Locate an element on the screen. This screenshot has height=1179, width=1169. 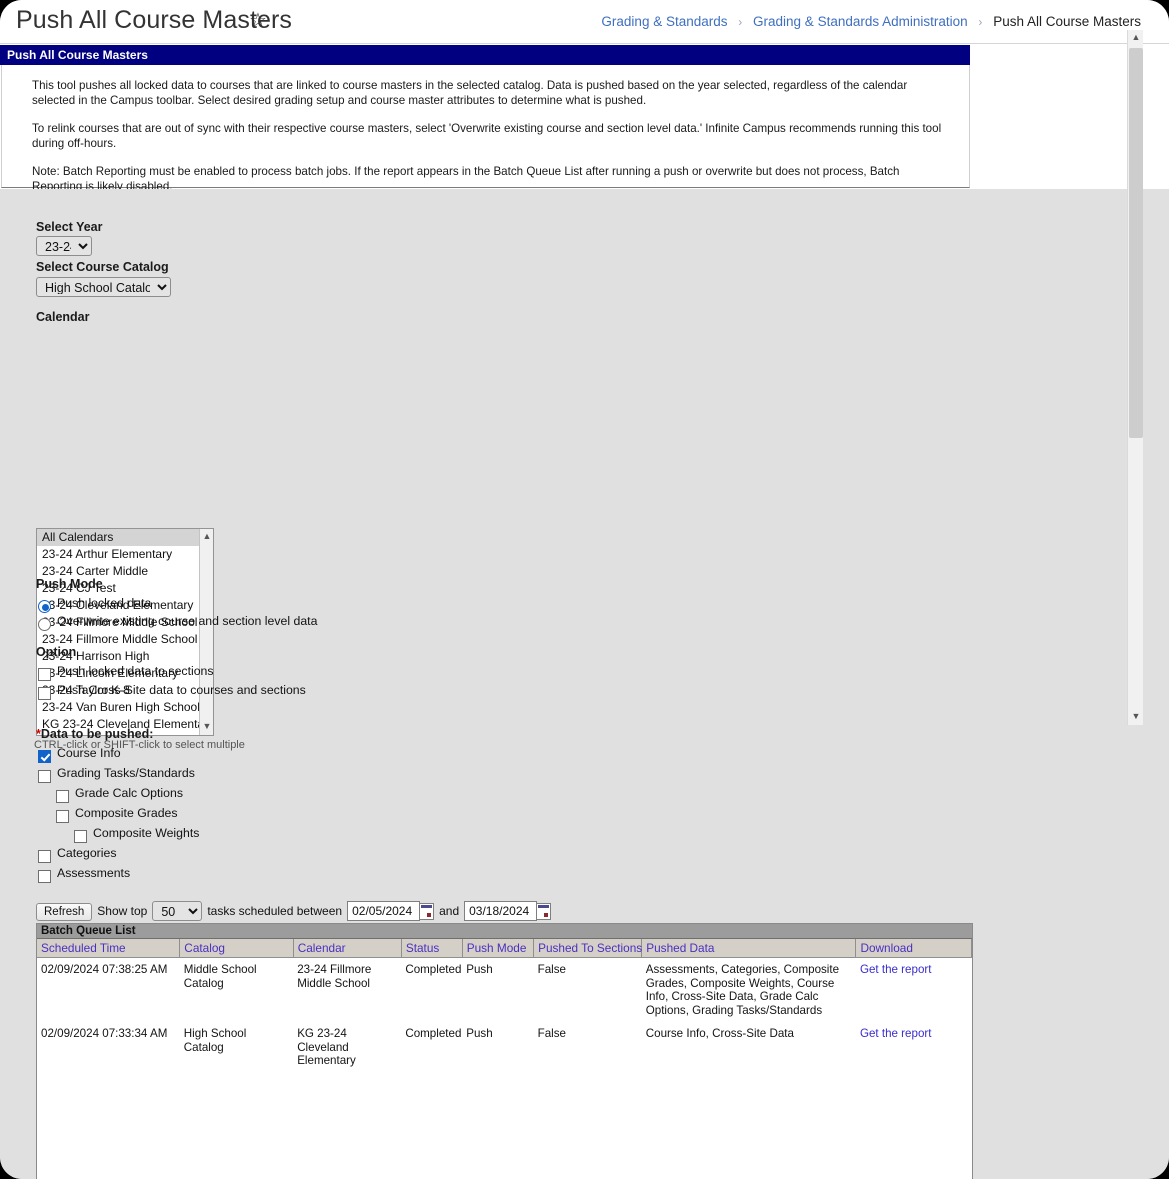
checkbox-course-info is located at coordinates (44, 757).